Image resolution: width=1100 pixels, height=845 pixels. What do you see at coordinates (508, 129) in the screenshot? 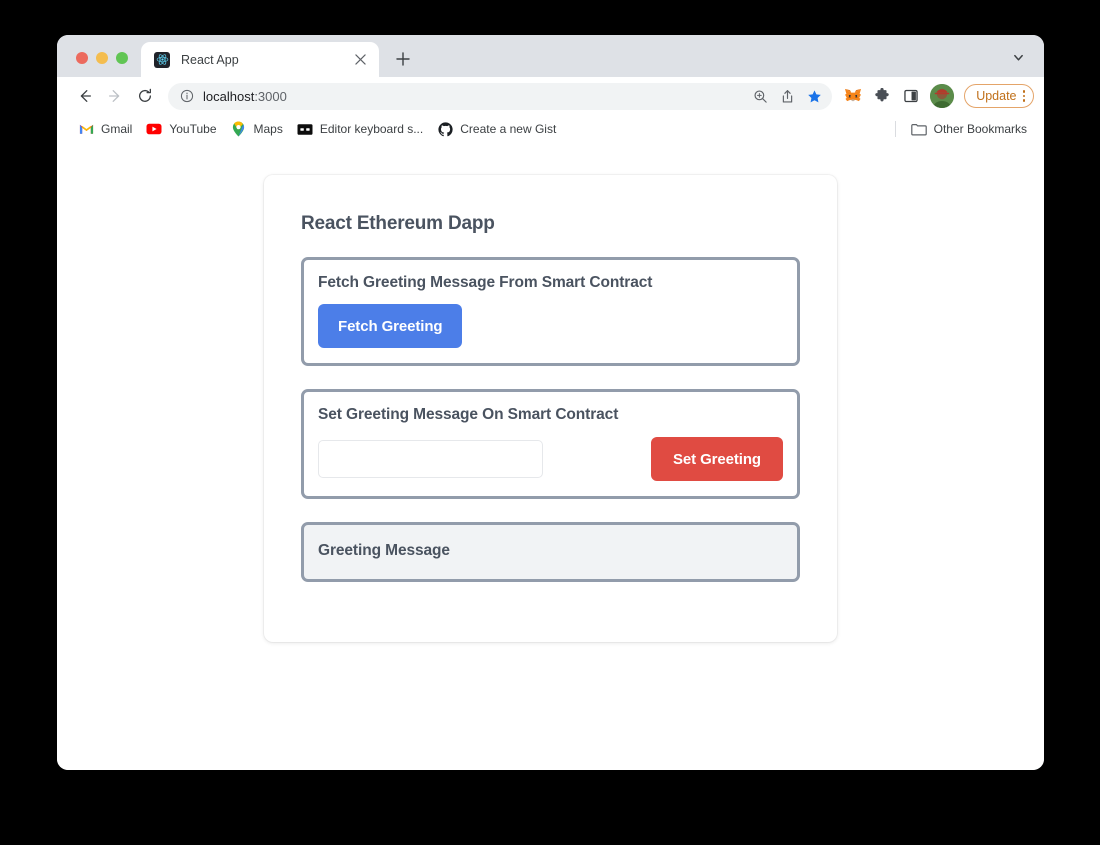
I see `bookmark-label: Create a new Gist` at bounding box center [508, 129].